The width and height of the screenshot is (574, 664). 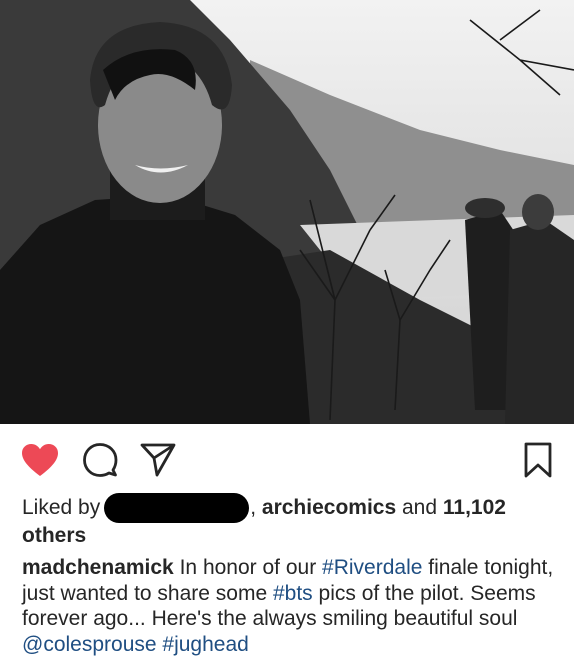 I want to click on comment-bubble-icon, so click(x=100, y=460).